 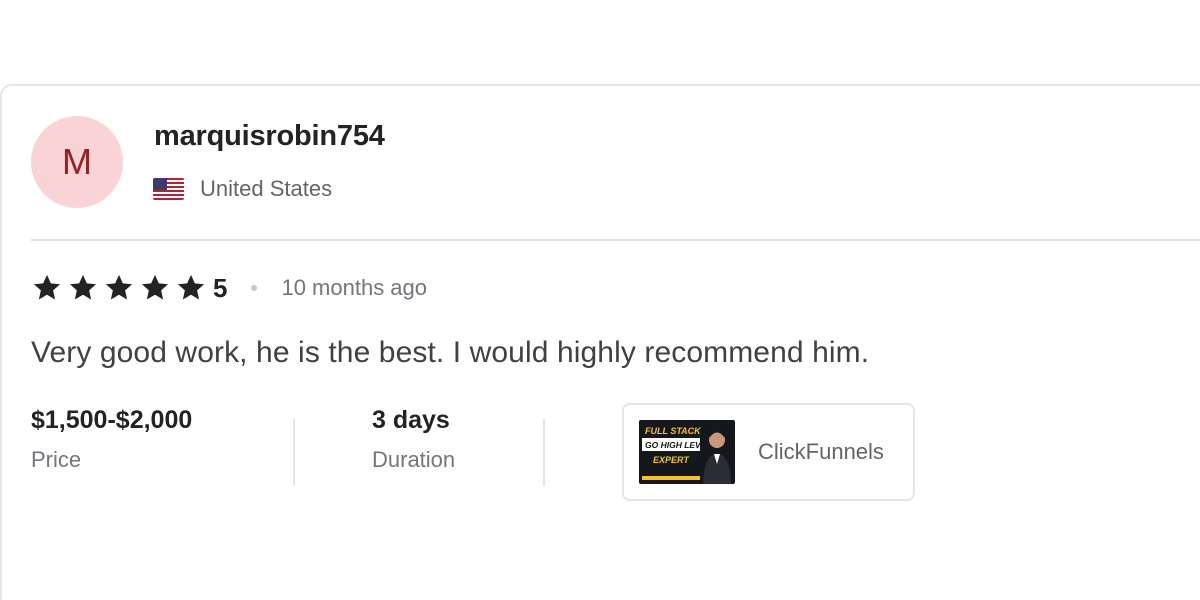 I want to click on separator-dot, so click(x=254, y=288).